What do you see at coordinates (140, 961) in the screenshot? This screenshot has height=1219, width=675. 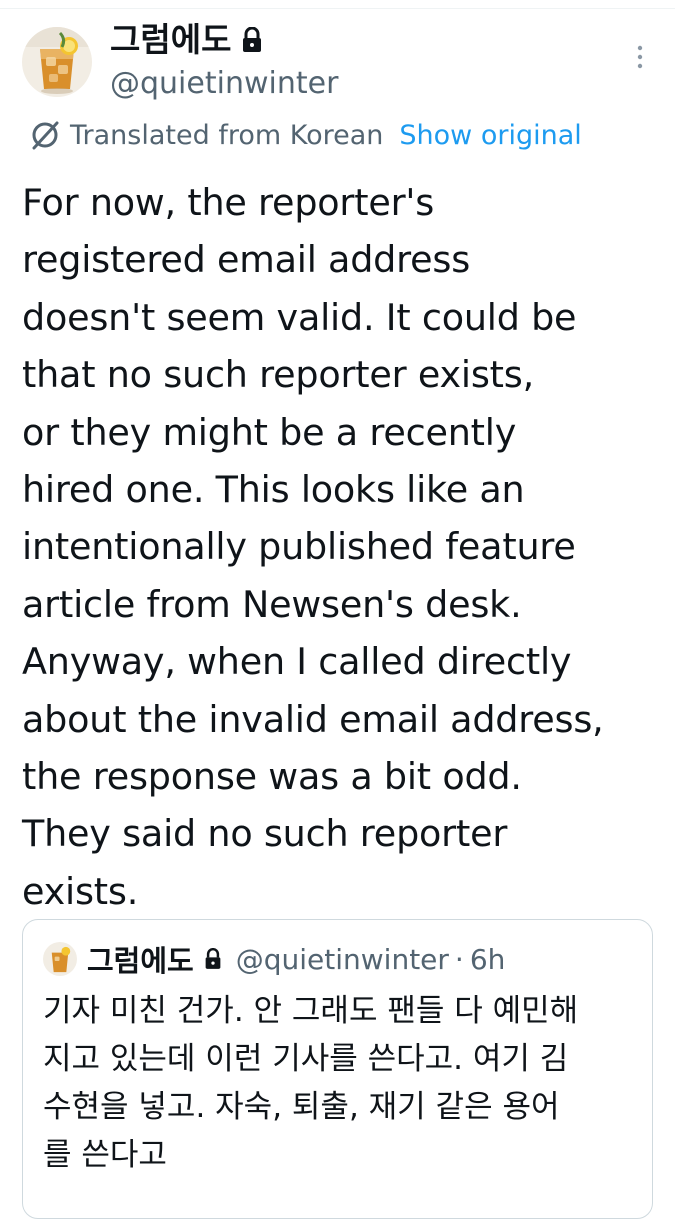 I see `quoted-author-display-name: 그럼에도` at bounding box center [140, 961].